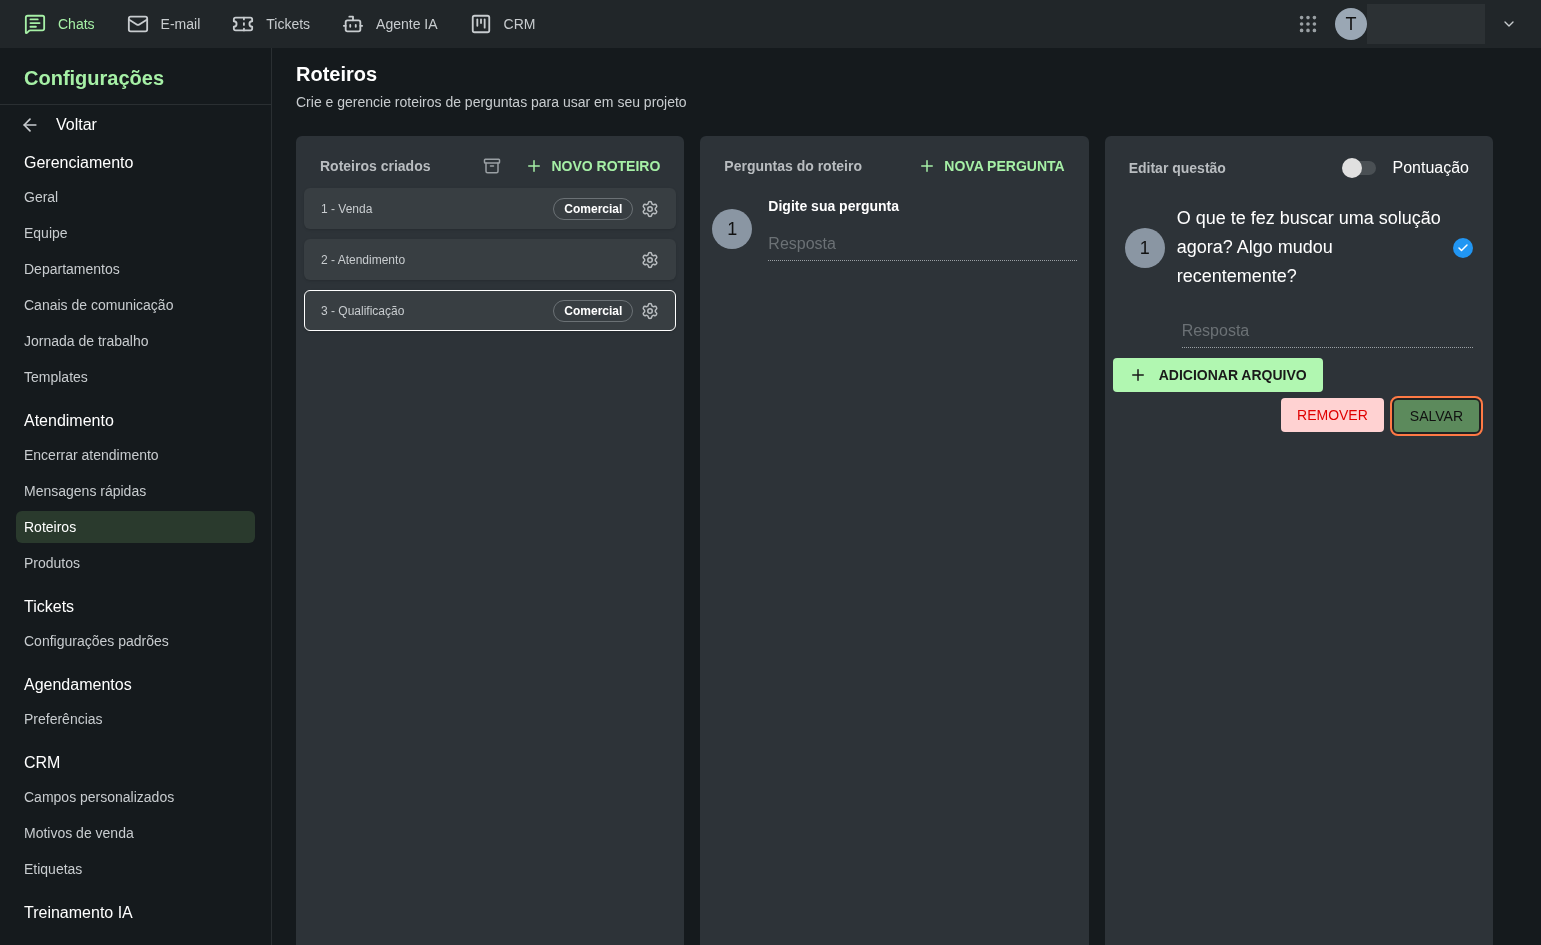  What do you see at coordinates (363, 259) in the screenshot?
I see `script-name: 2 - Atendimento` at bounding box center [363, 259].